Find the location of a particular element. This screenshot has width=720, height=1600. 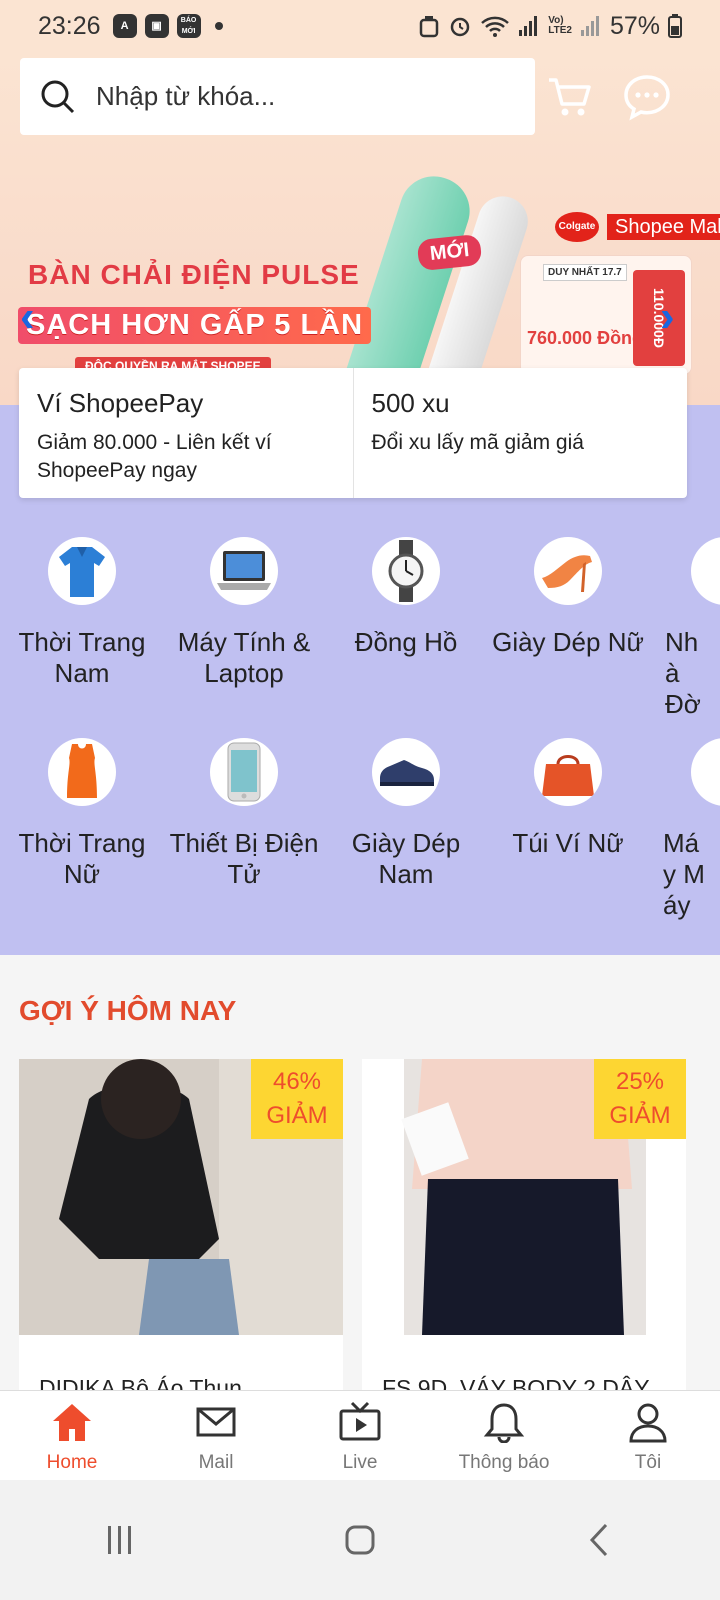

banner-next-arrow: › is located at coordinates (667, 317).